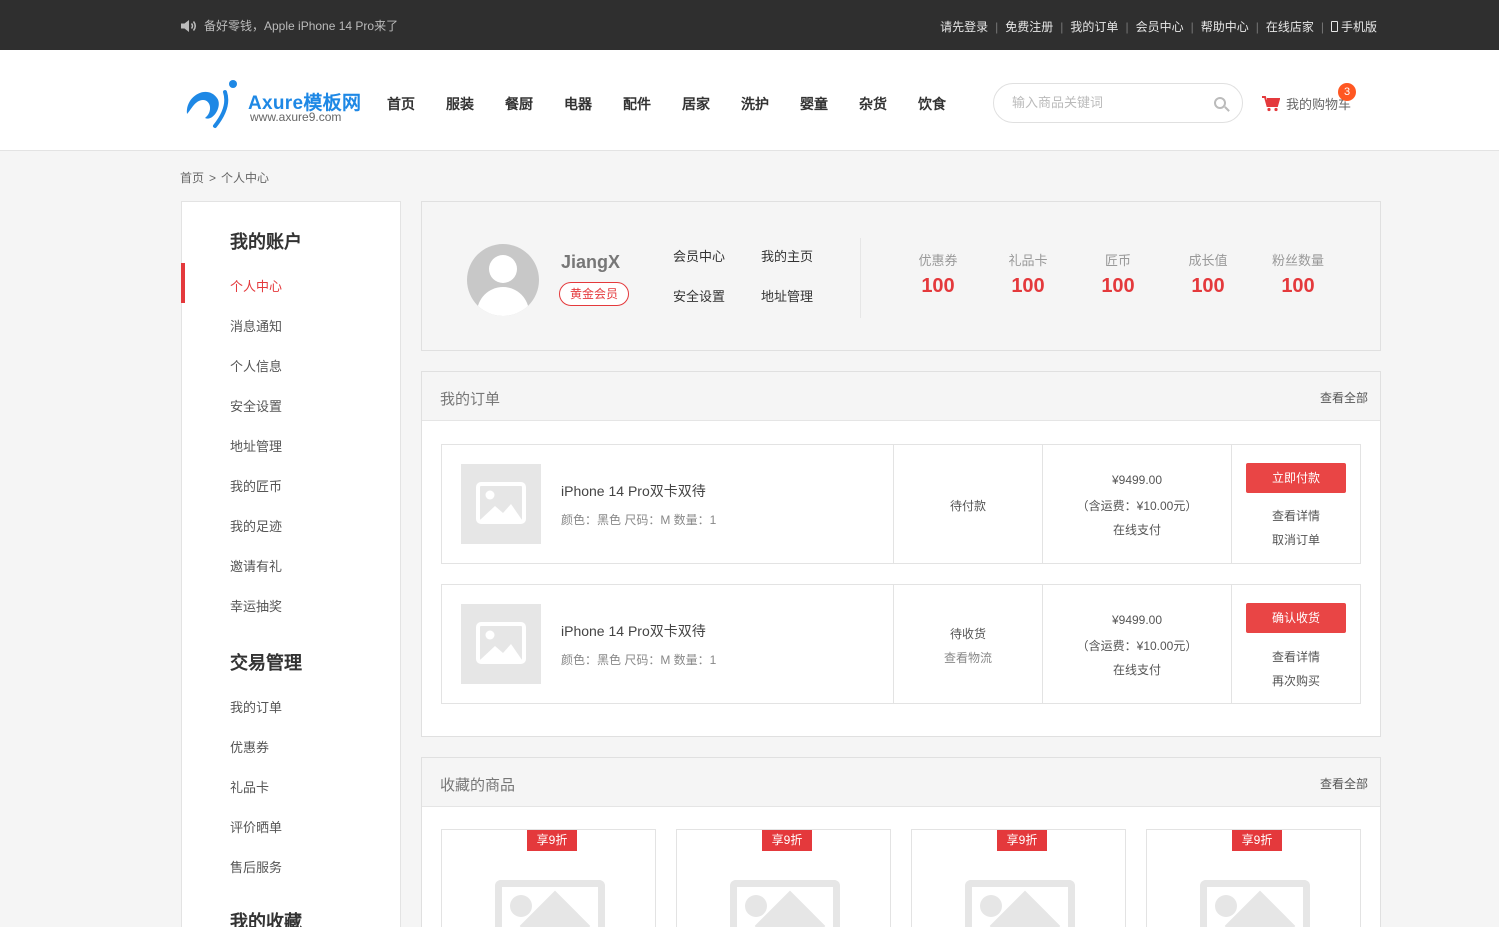  Describe the element at coordinates (256, 826) in the screenshot. I see `sidebar-item-reviews: 评价晒单` at that location.